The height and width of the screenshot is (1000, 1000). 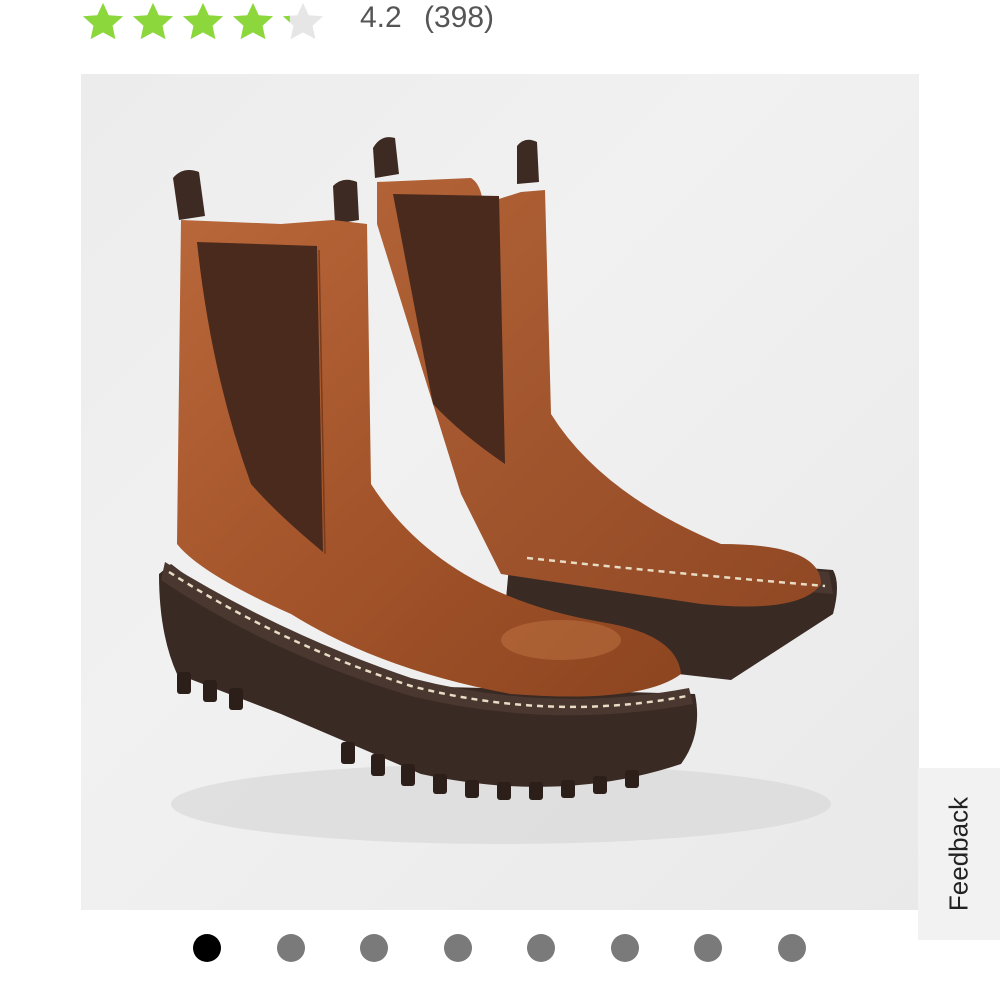 I want to click on star-rating, so click(x=205, y=21).